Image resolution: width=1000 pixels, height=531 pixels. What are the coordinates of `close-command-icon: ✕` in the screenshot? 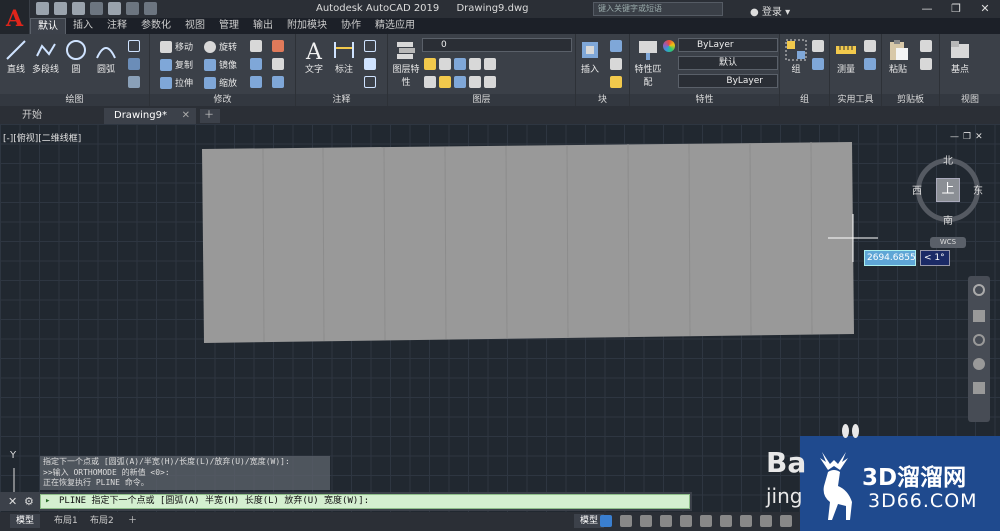 It's located at (12, 501).